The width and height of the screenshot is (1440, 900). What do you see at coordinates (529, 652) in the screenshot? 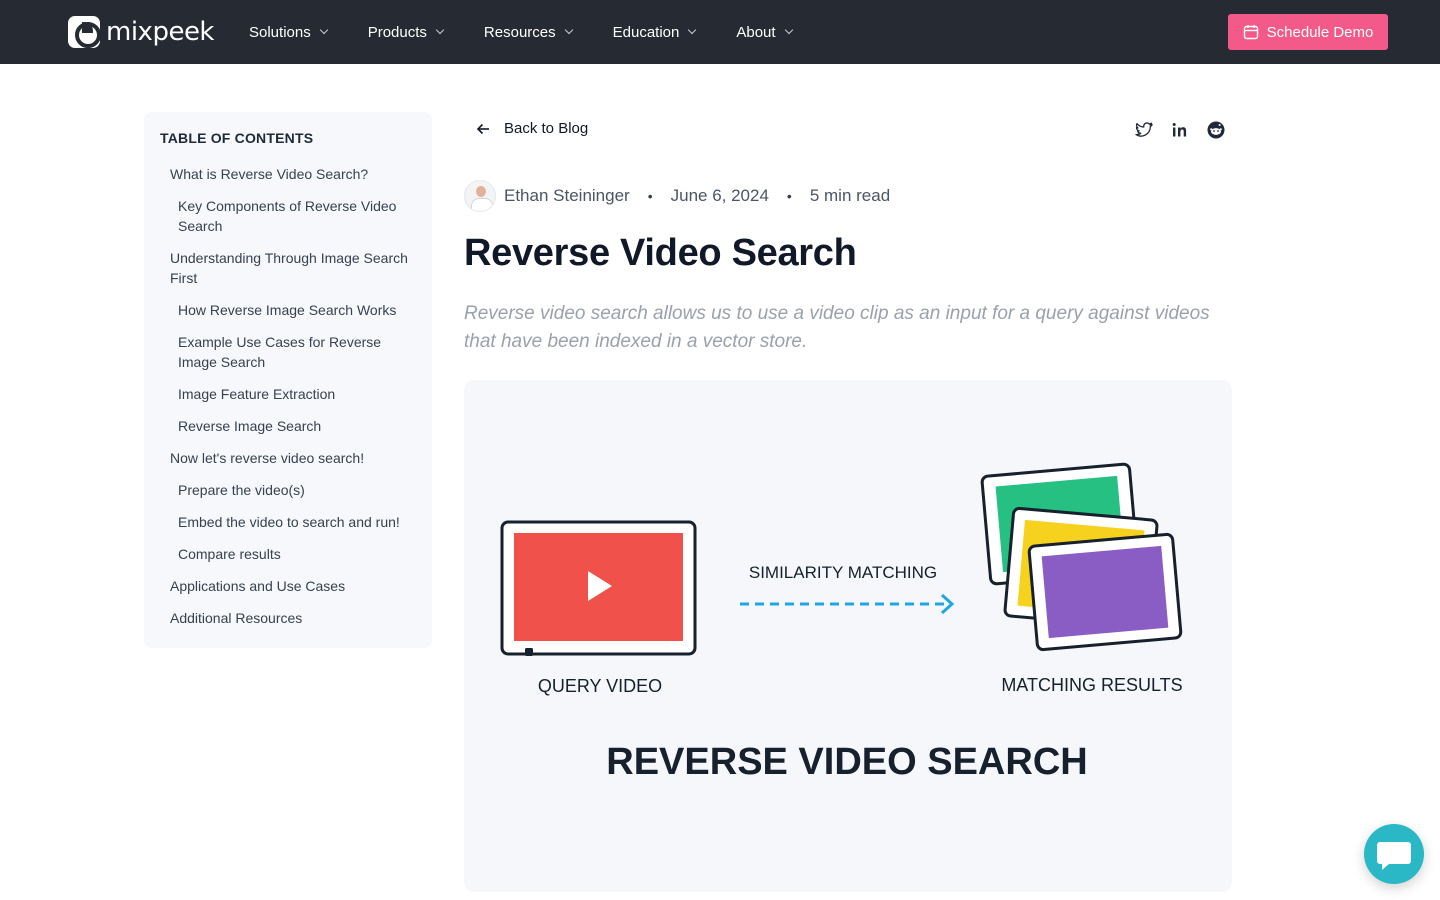
I see `progress-marker` at bounding box center [529, 652].